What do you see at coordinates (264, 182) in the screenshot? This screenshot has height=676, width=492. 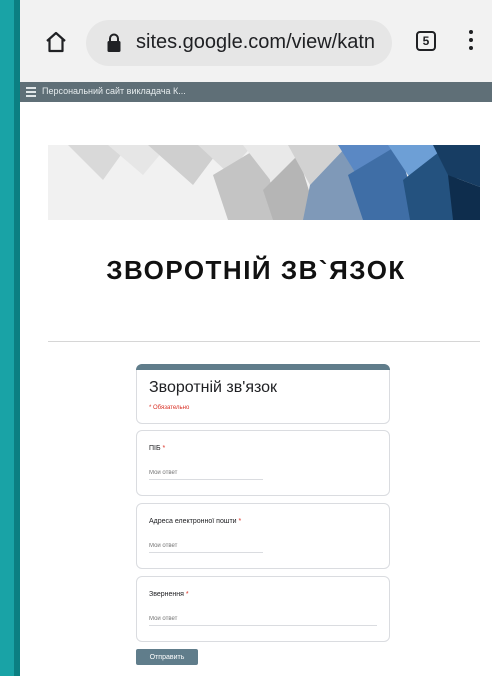 I see `header-banner-image` at bounding box center [264, 182].